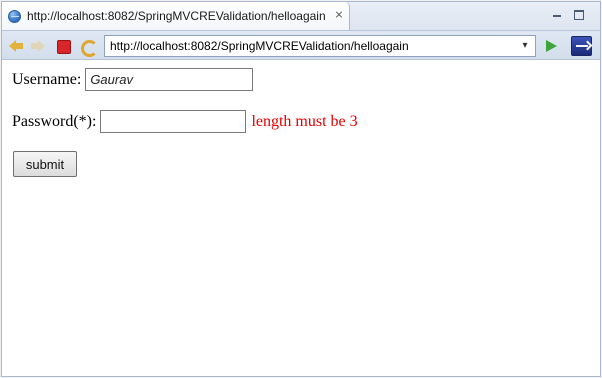 The width and height of the screenshot is (602, 378). Describe the element at coordinates (54, 121) in the screenshot. I see `password-label: Password(*):` at that location.